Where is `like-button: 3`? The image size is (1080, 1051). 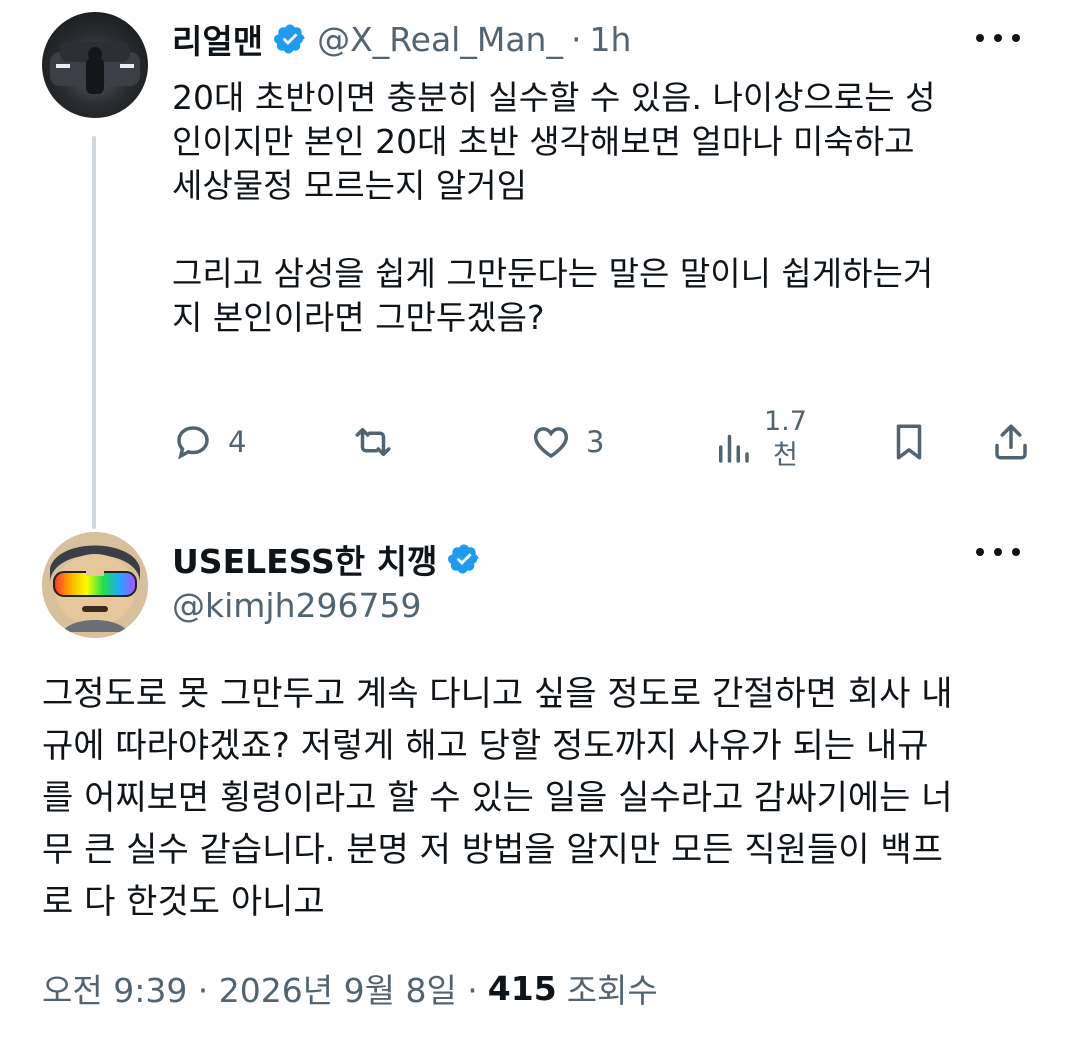 like-button: 3 is located at coordinates (567, 442).